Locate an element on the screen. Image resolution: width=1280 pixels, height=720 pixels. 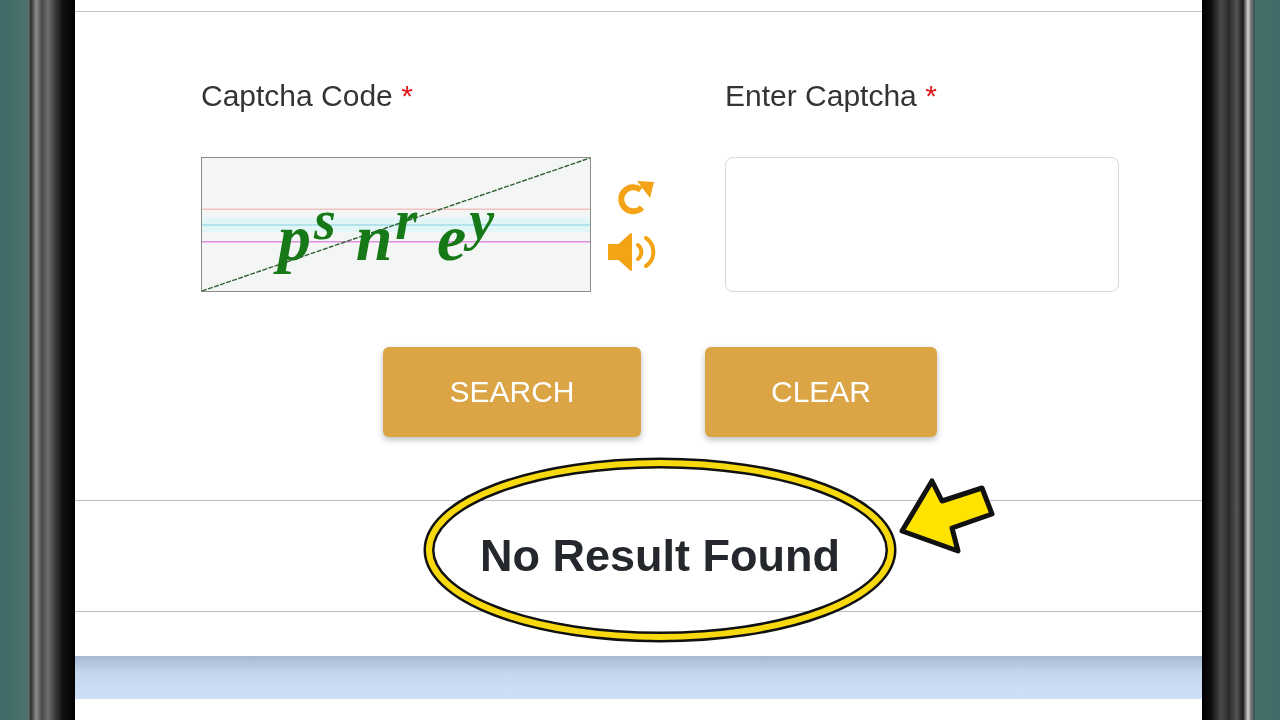
clear-button: CLEAR is located at coordinates (821, 392).